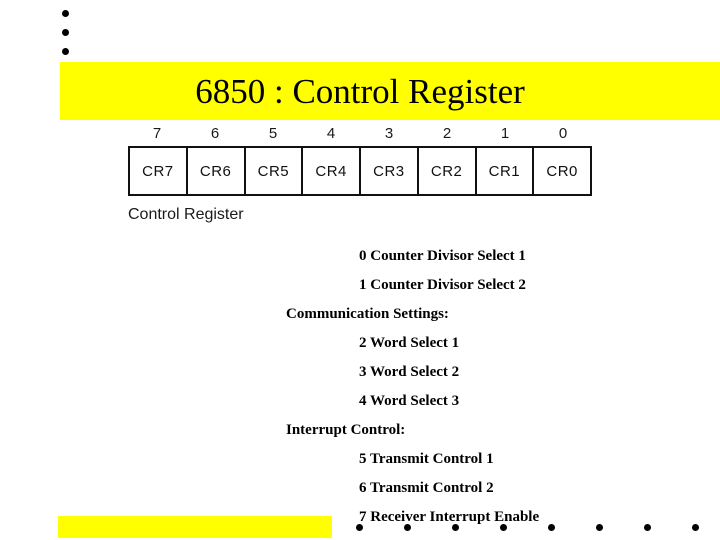 This screenshot has width=720, height=540. Describe the element at coordinates (346, 430) in the screenshot. I see `description-heading: Interrupt Control:` at that location.